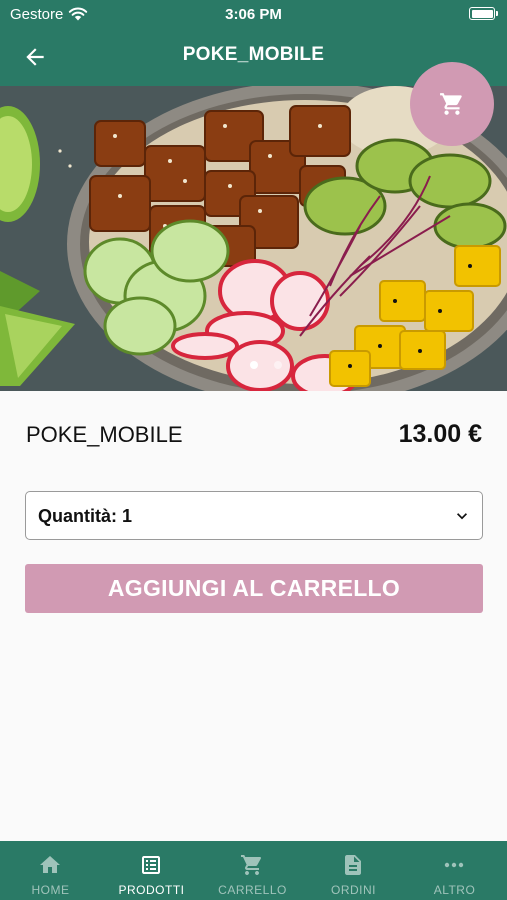  I want to click on carousel-indicator, so click(253, 365).